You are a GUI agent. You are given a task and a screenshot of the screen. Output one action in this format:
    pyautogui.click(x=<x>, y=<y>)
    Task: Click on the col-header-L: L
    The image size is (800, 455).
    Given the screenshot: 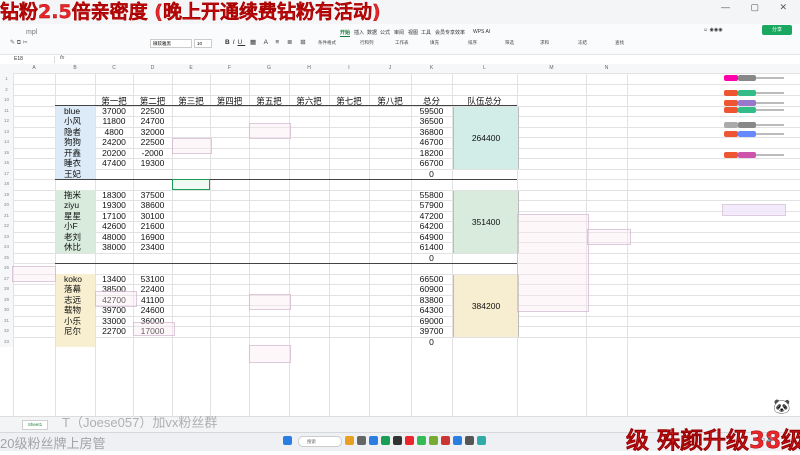 What is the action you would take?
    pyautogui.click(x=484, y=68)
    